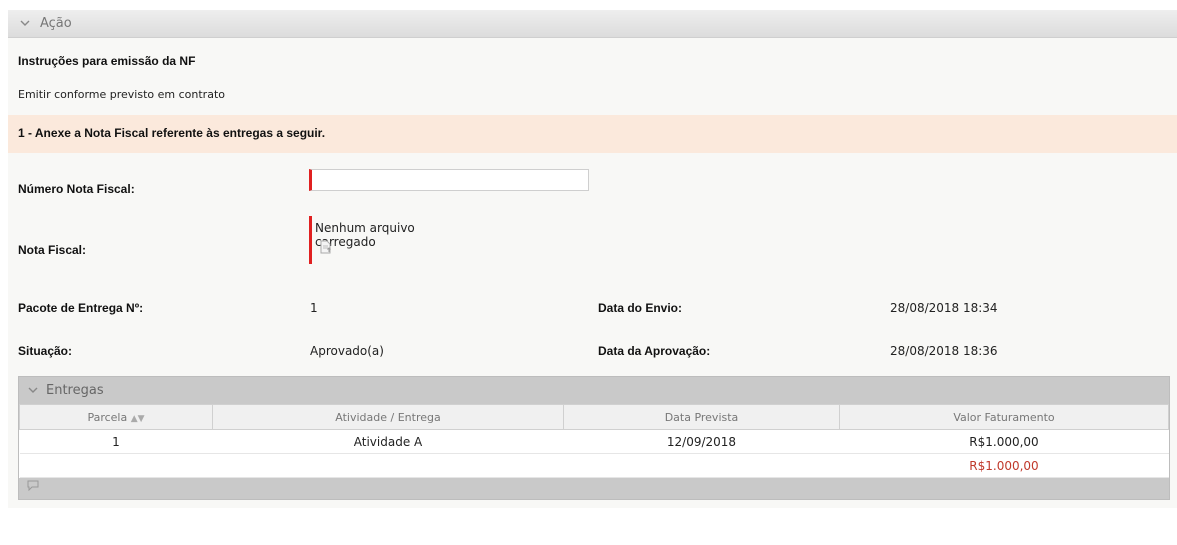  Describe the element at coordinates (1004, 465) in the screenshot. I see `total-value: R$1.000,00` at that location.